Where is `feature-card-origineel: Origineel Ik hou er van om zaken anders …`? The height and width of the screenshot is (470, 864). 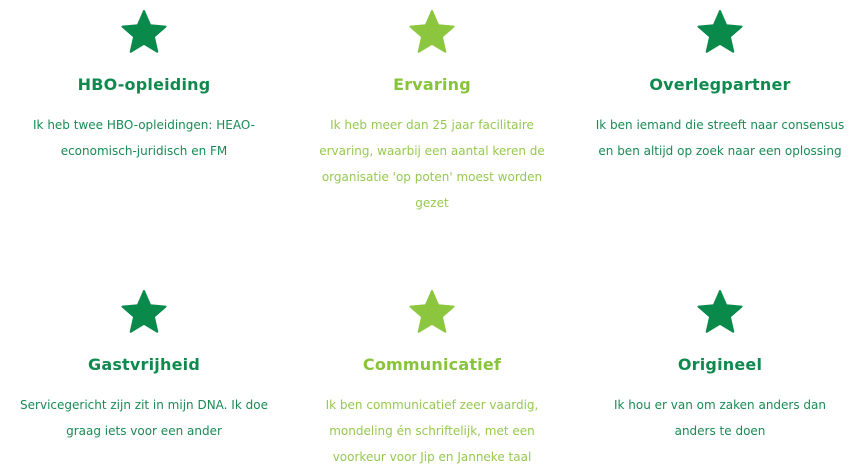 feature-card-origineel: Origineel Ik hou er van om zaken anders … is located at coordinates (720, 367).